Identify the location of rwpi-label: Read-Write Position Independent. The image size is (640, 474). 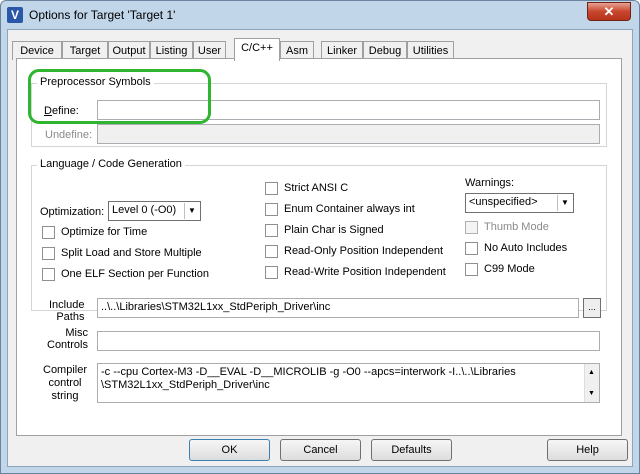
(365, 272).